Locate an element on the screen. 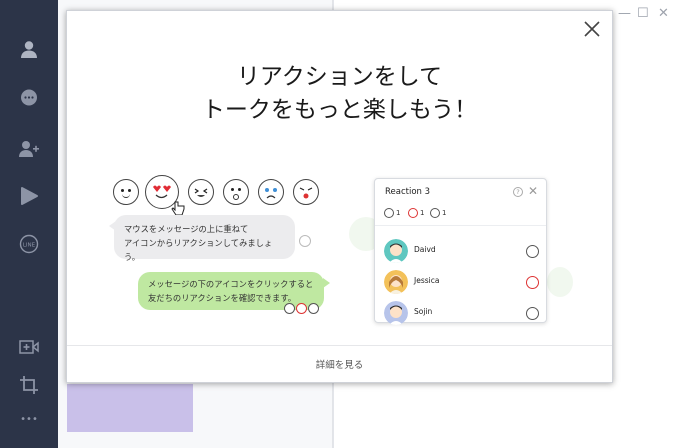  chat-icon is located at coordinates (29, 98).